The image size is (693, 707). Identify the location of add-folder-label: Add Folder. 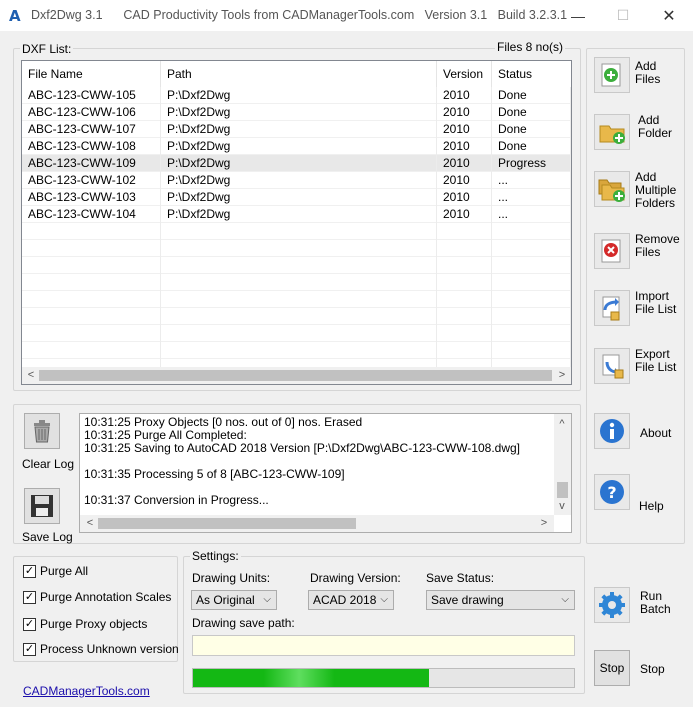
(655, 126).